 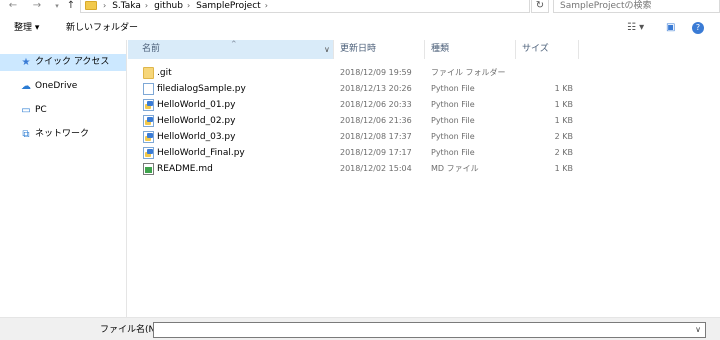 I want to click on breadcrumb-item: SampleProject, so click(x=228, y=6).